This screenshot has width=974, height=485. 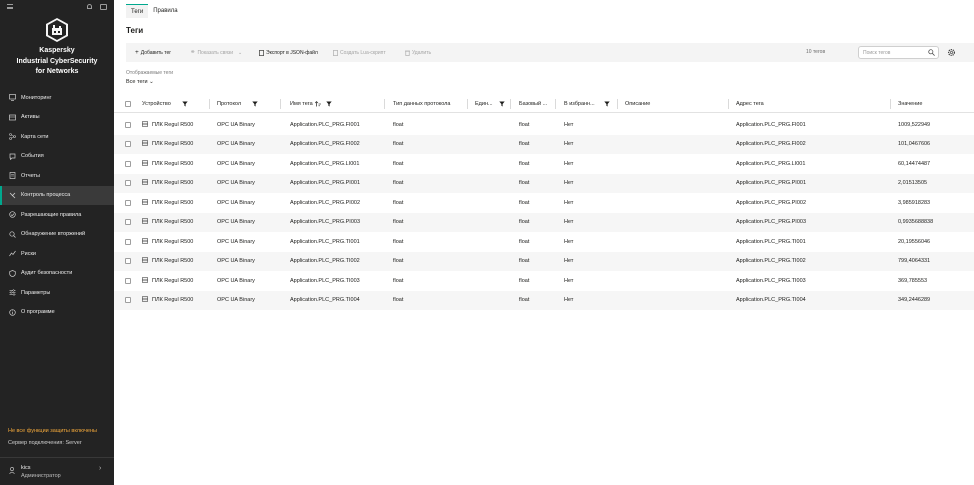 What do you see at coordinates (137, 11) in the screenshot?
I see `tab-tags: Теги` at bounding box center [137, 11].